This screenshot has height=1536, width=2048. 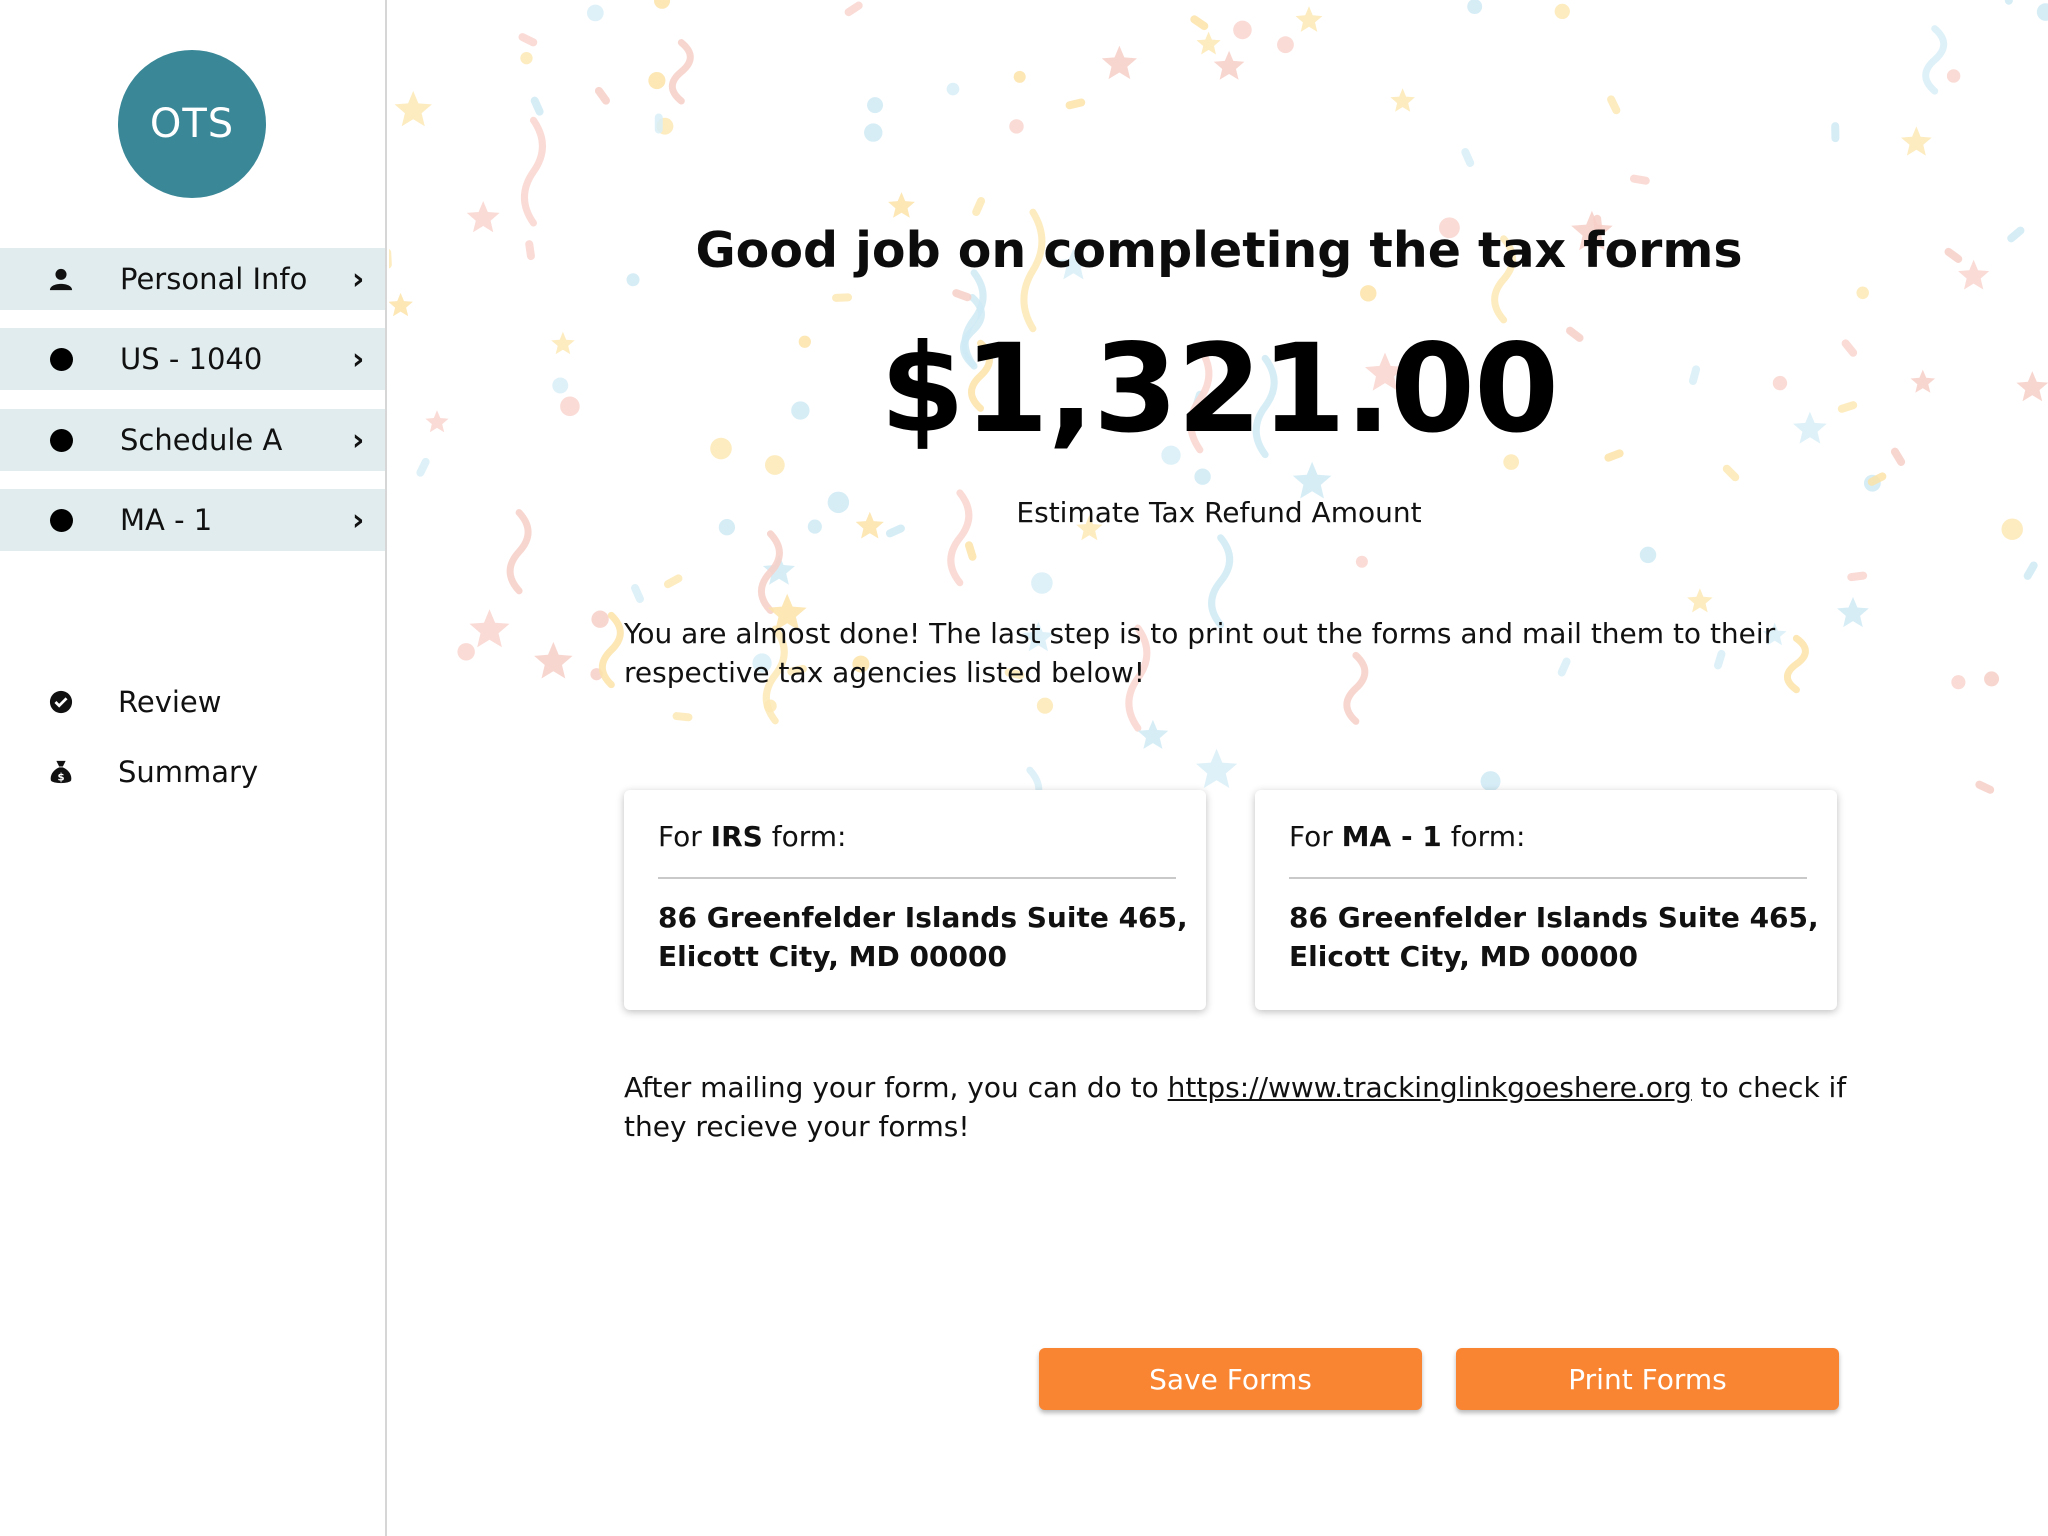 What do you see at coordinates (201, 440) in the screenshot?
I see `sidebar-item-label: Schedule A` at bounding box center [201, 440].